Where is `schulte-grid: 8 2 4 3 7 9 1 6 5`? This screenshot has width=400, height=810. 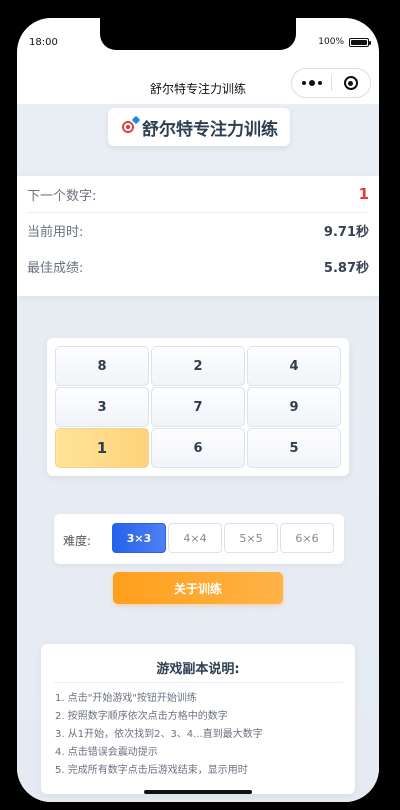 schulte-grid: 8 2 4 3 7 9 1 6 5 is located at coordinates (198, 407).